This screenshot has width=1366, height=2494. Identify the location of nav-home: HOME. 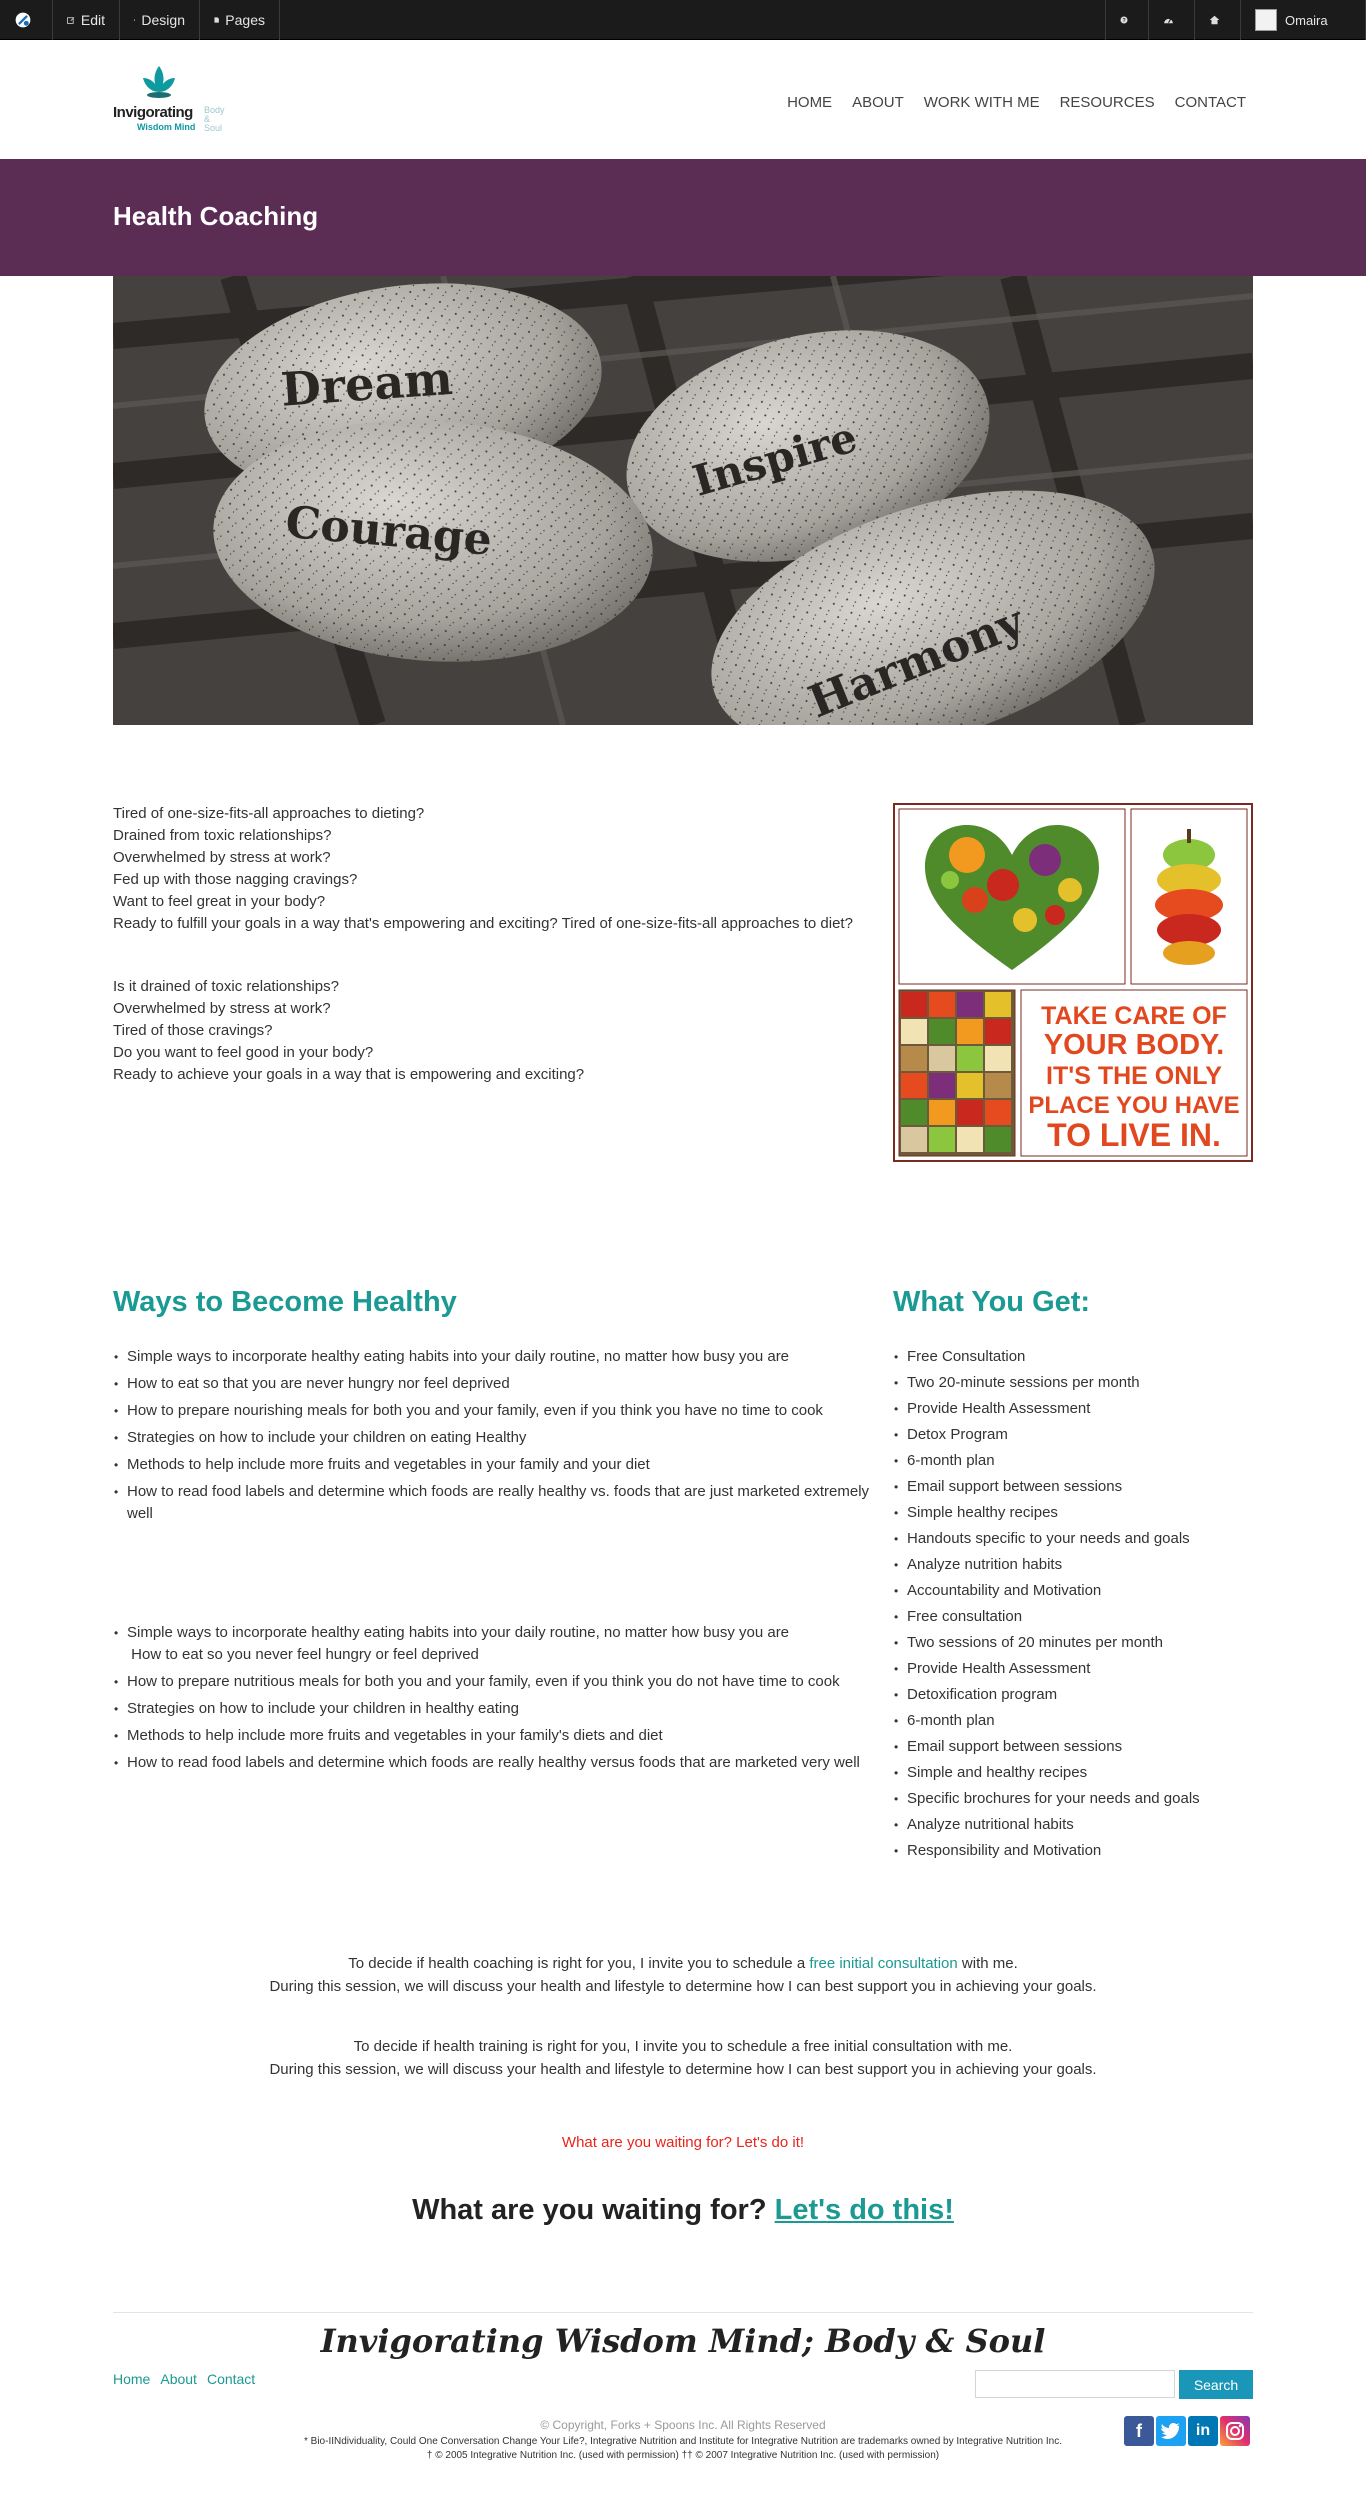
(809, 102).